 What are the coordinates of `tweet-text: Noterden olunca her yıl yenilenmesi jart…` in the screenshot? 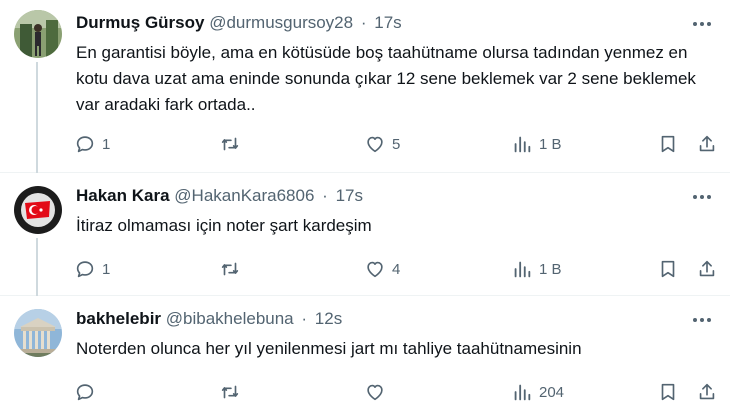 It's located at (329, 348).